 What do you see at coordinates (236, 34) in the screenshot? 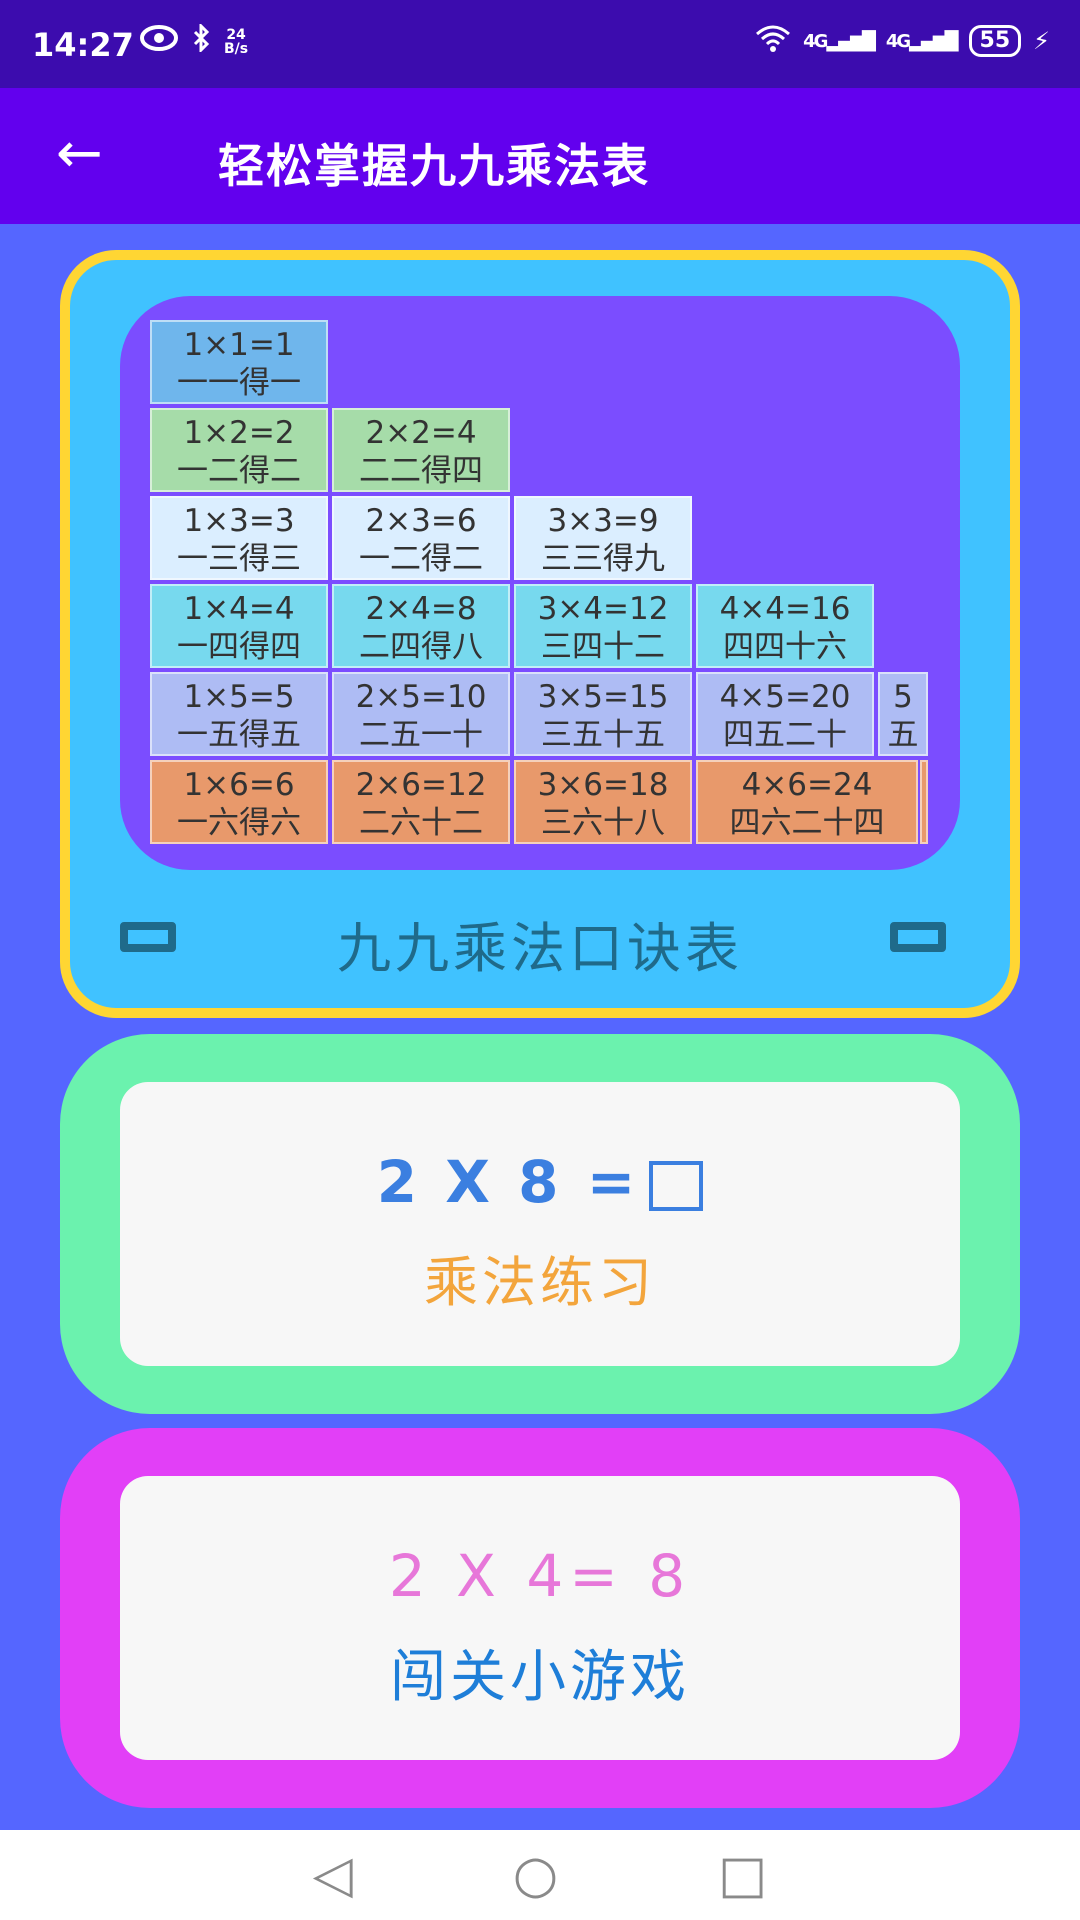
I see `speed-value: 24` at bounding box center [236, 34].